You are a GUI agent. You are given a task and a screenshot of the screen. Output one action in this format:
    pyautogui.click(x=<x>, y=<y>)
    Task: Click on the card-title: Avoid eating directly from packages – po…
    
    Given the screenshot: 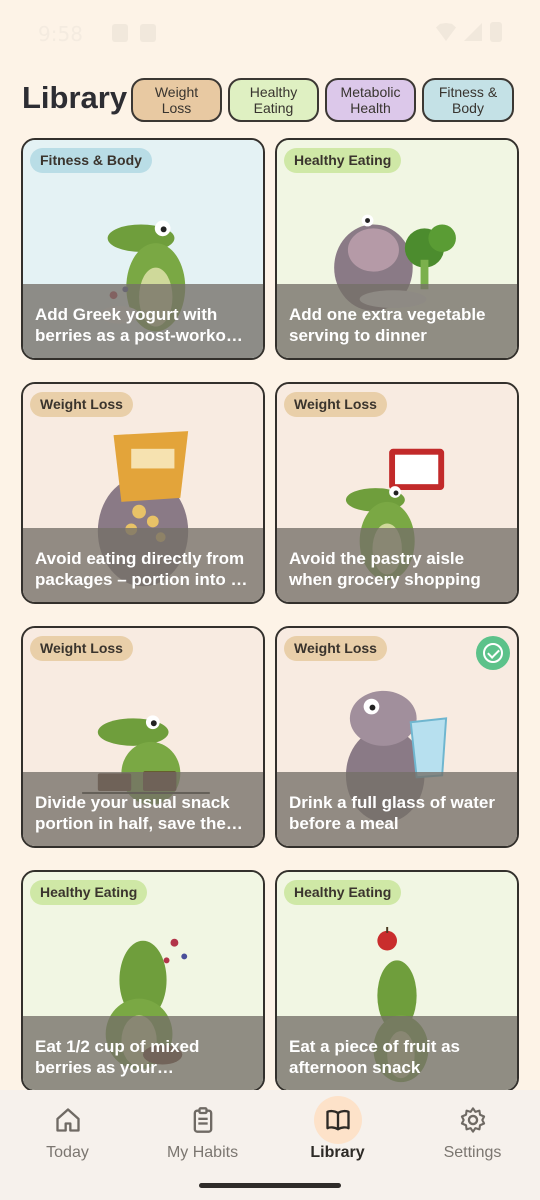 What is the action you would take?
    pyautogui.click(x=140, y=569)
    